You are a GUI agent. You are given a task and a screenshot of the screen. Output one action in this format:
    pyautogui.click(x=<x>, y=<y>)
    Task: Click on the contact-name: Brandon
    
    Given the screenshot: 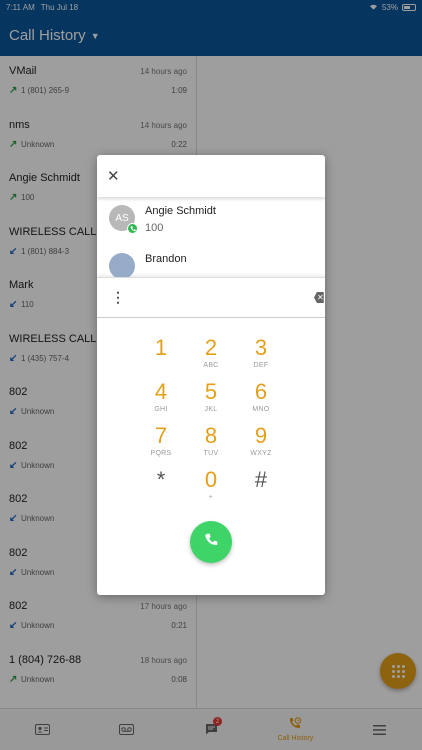 What is the action you would take?
    pyautogui.click(x=166, y=259)
    